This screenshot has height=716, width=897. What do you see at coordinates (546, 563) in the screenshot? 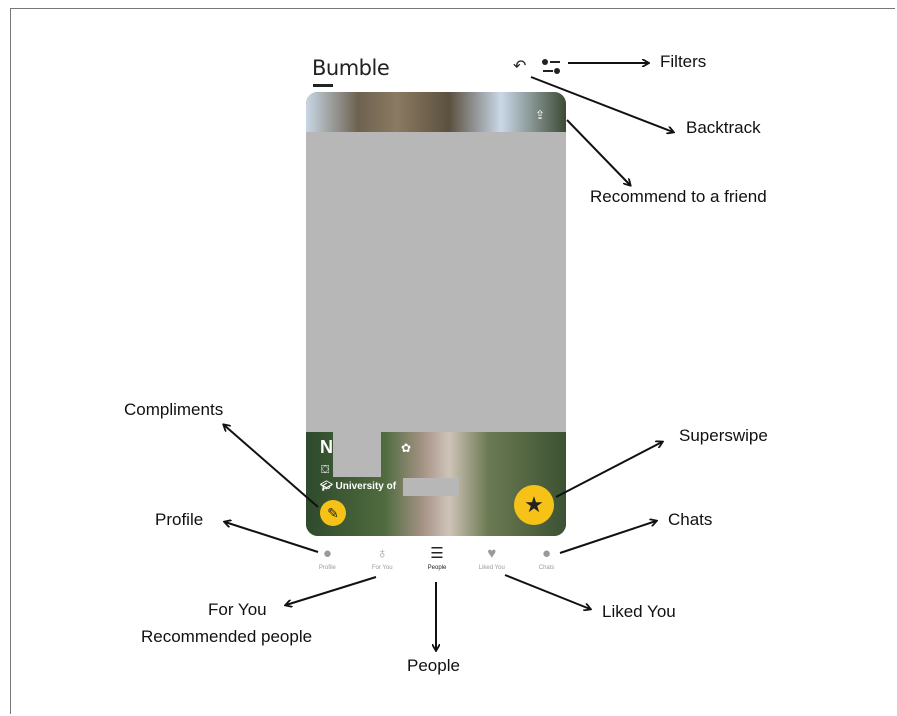
I see `nav-item-chats: ● Chats` at bounding box center [546, 563].